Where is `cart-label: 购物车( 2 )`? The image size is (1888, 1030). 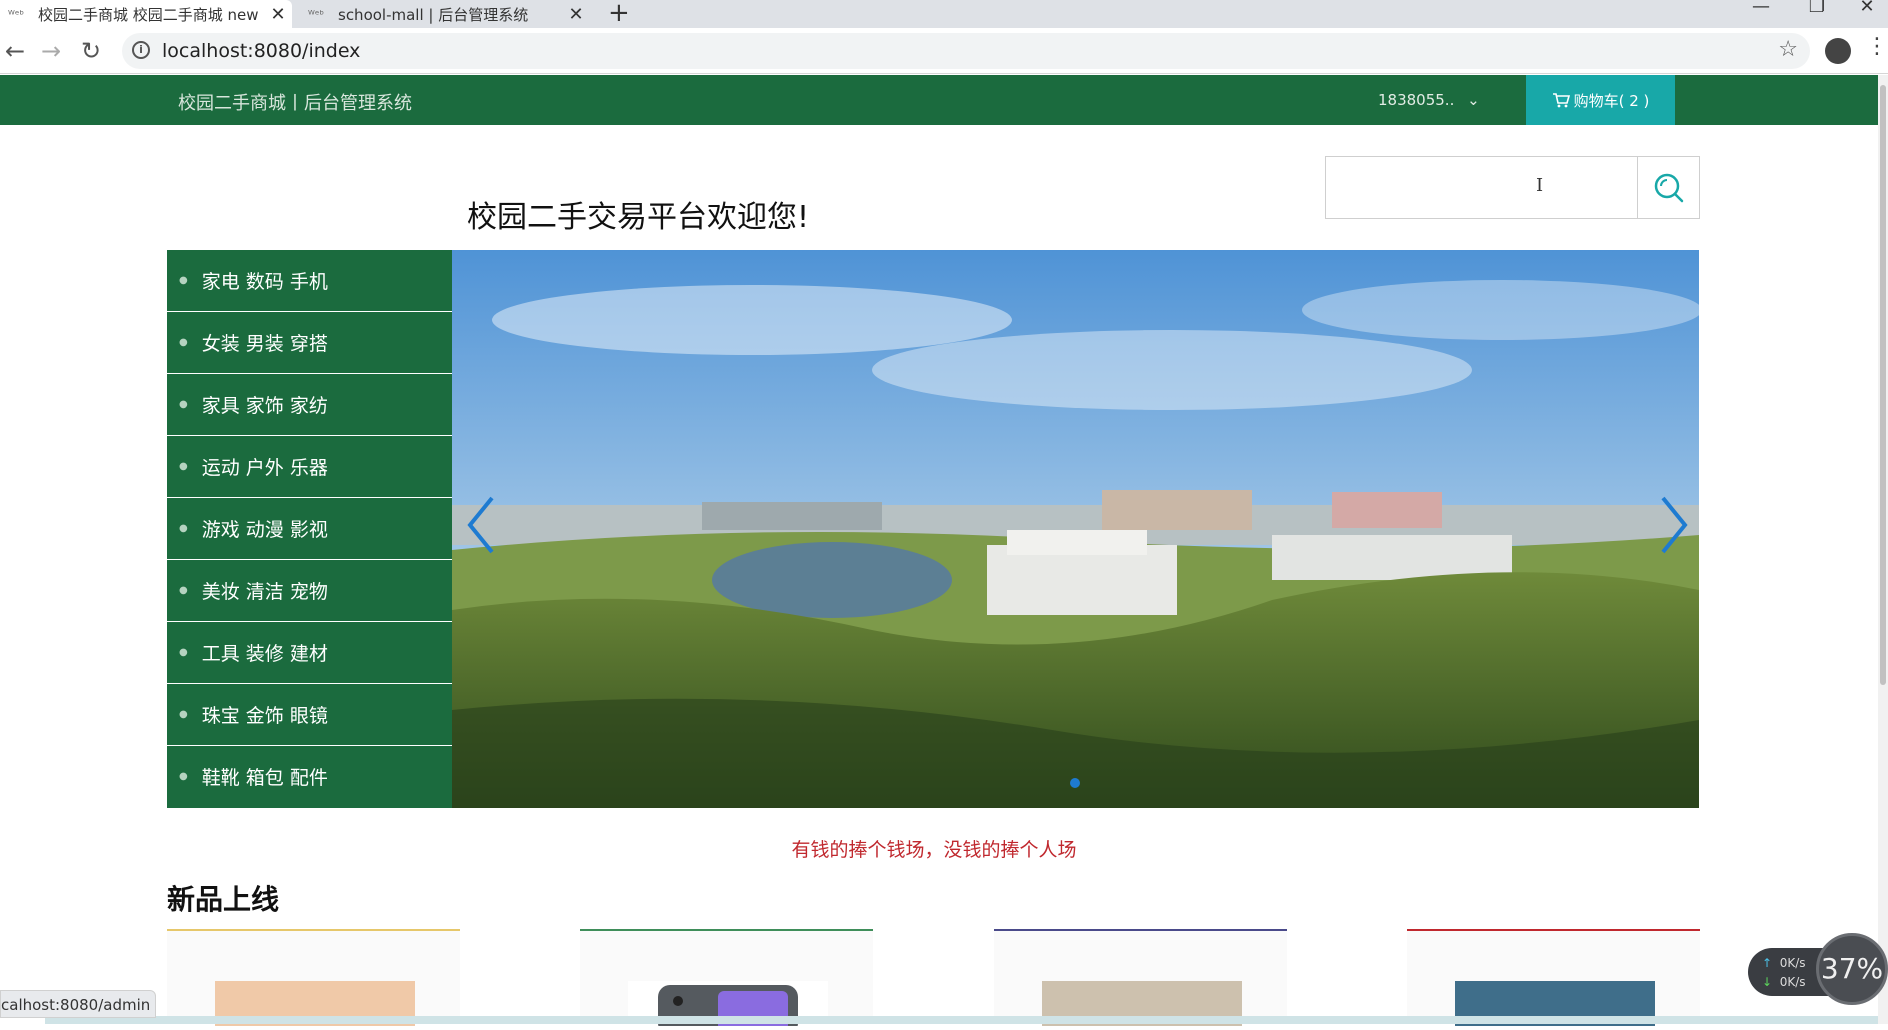
cart-label: 购物车( 2 ) is located at coordinates (1611, 100).